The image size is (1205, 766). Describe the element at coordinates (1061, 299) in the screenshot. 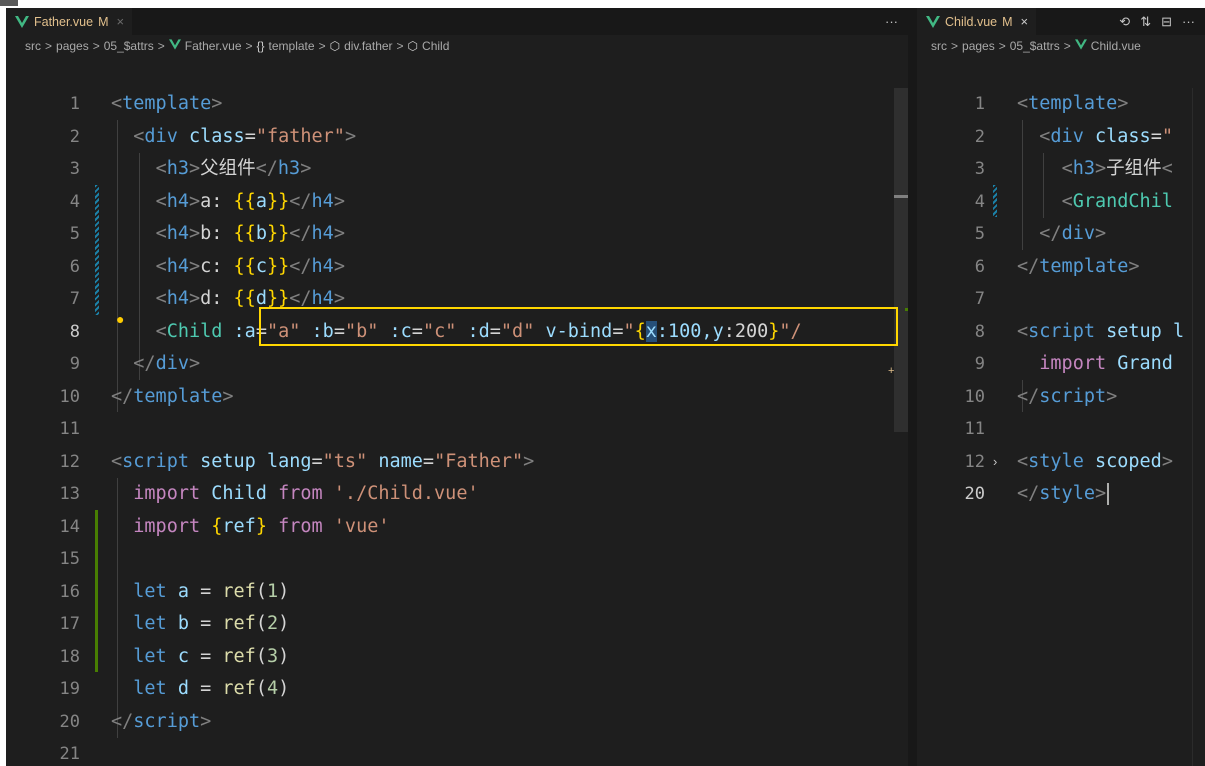

I see `code-line: 7` at that location.